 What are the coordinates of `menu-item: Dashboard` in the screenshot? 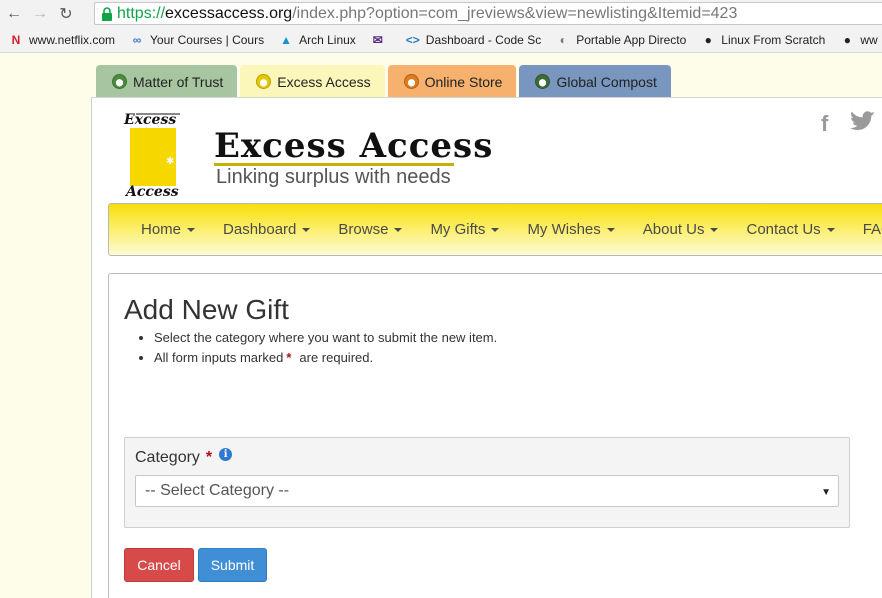 It's located at (267, 229).